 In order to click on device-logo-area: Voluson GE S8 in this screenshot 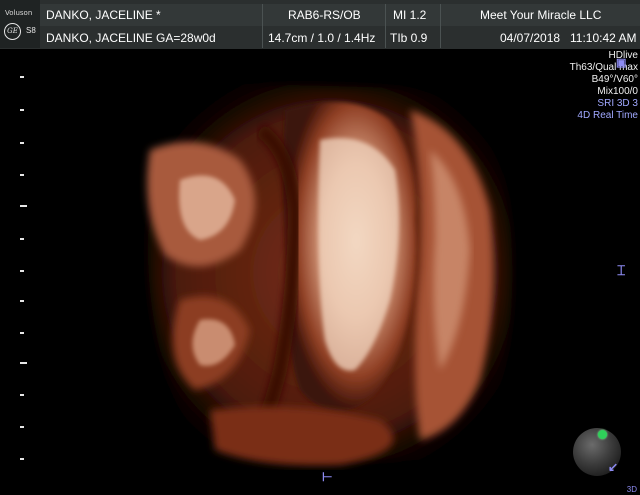, I will do `click(20, 24)`.